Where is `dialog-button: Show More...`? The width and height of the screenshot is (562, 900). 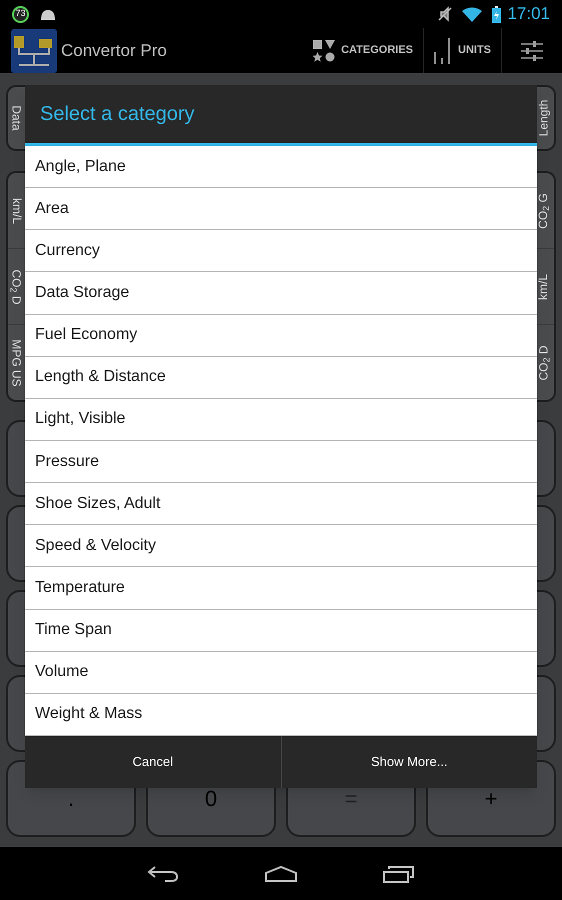
dialog-button: Show More... is located at coordinates (408, 762).